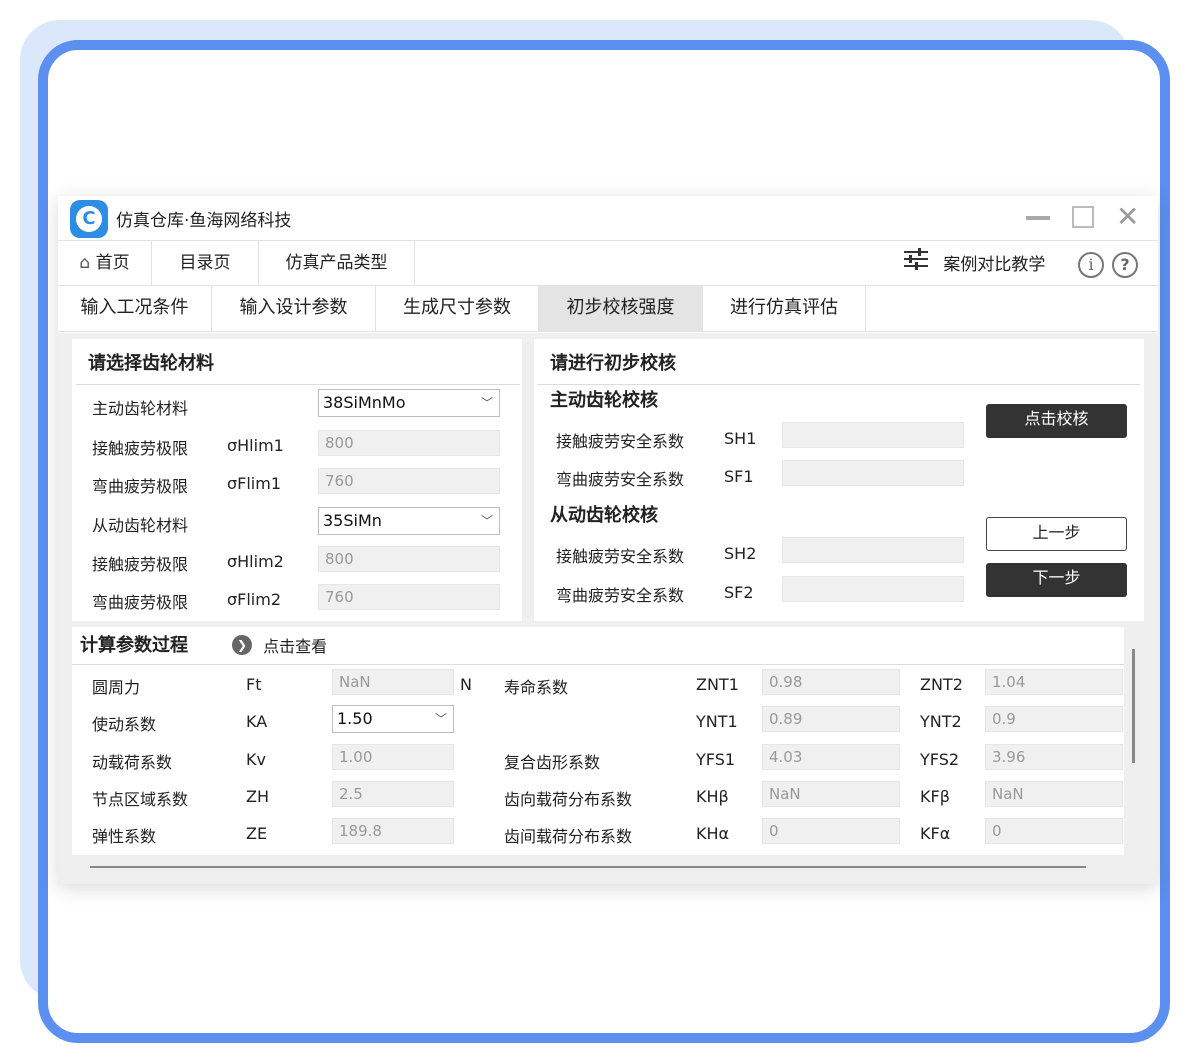  What do you see at coordinates (568, 836) in the screenshot?
I see `calc-row-label2: 齿间载荷分布系数` at bounding box center [568, 836].